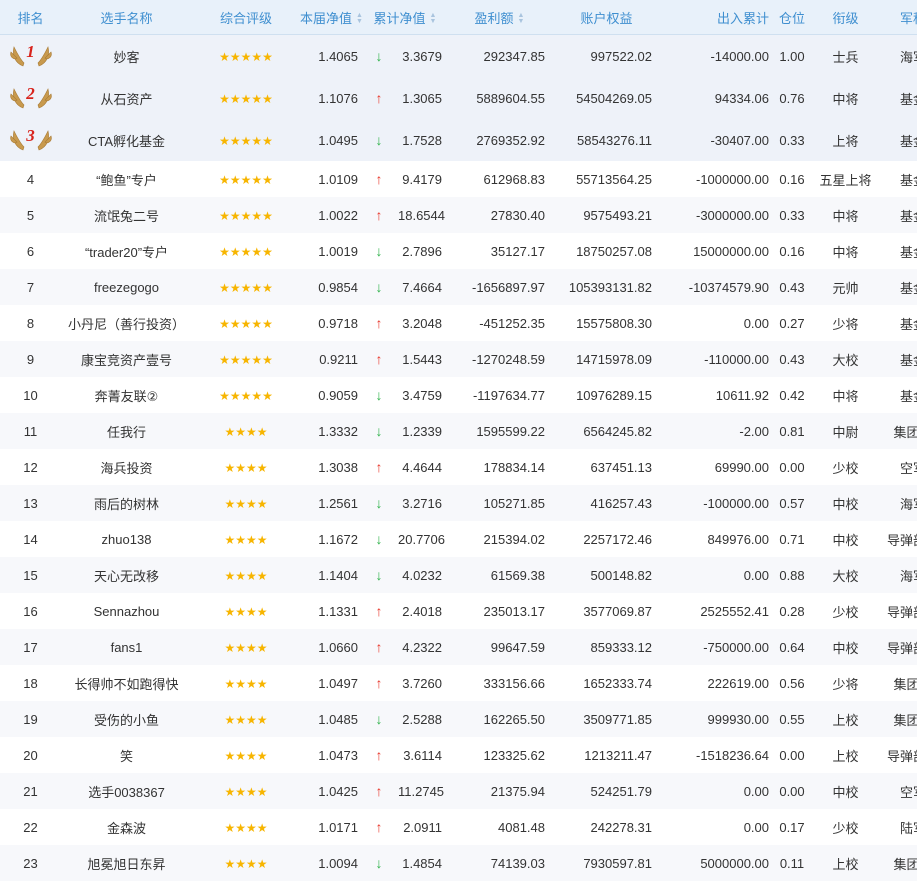 The height and width of the screenshot is (881, 917). I want to click on player-name: 旭冕旭日东昇, so click(126, 864).